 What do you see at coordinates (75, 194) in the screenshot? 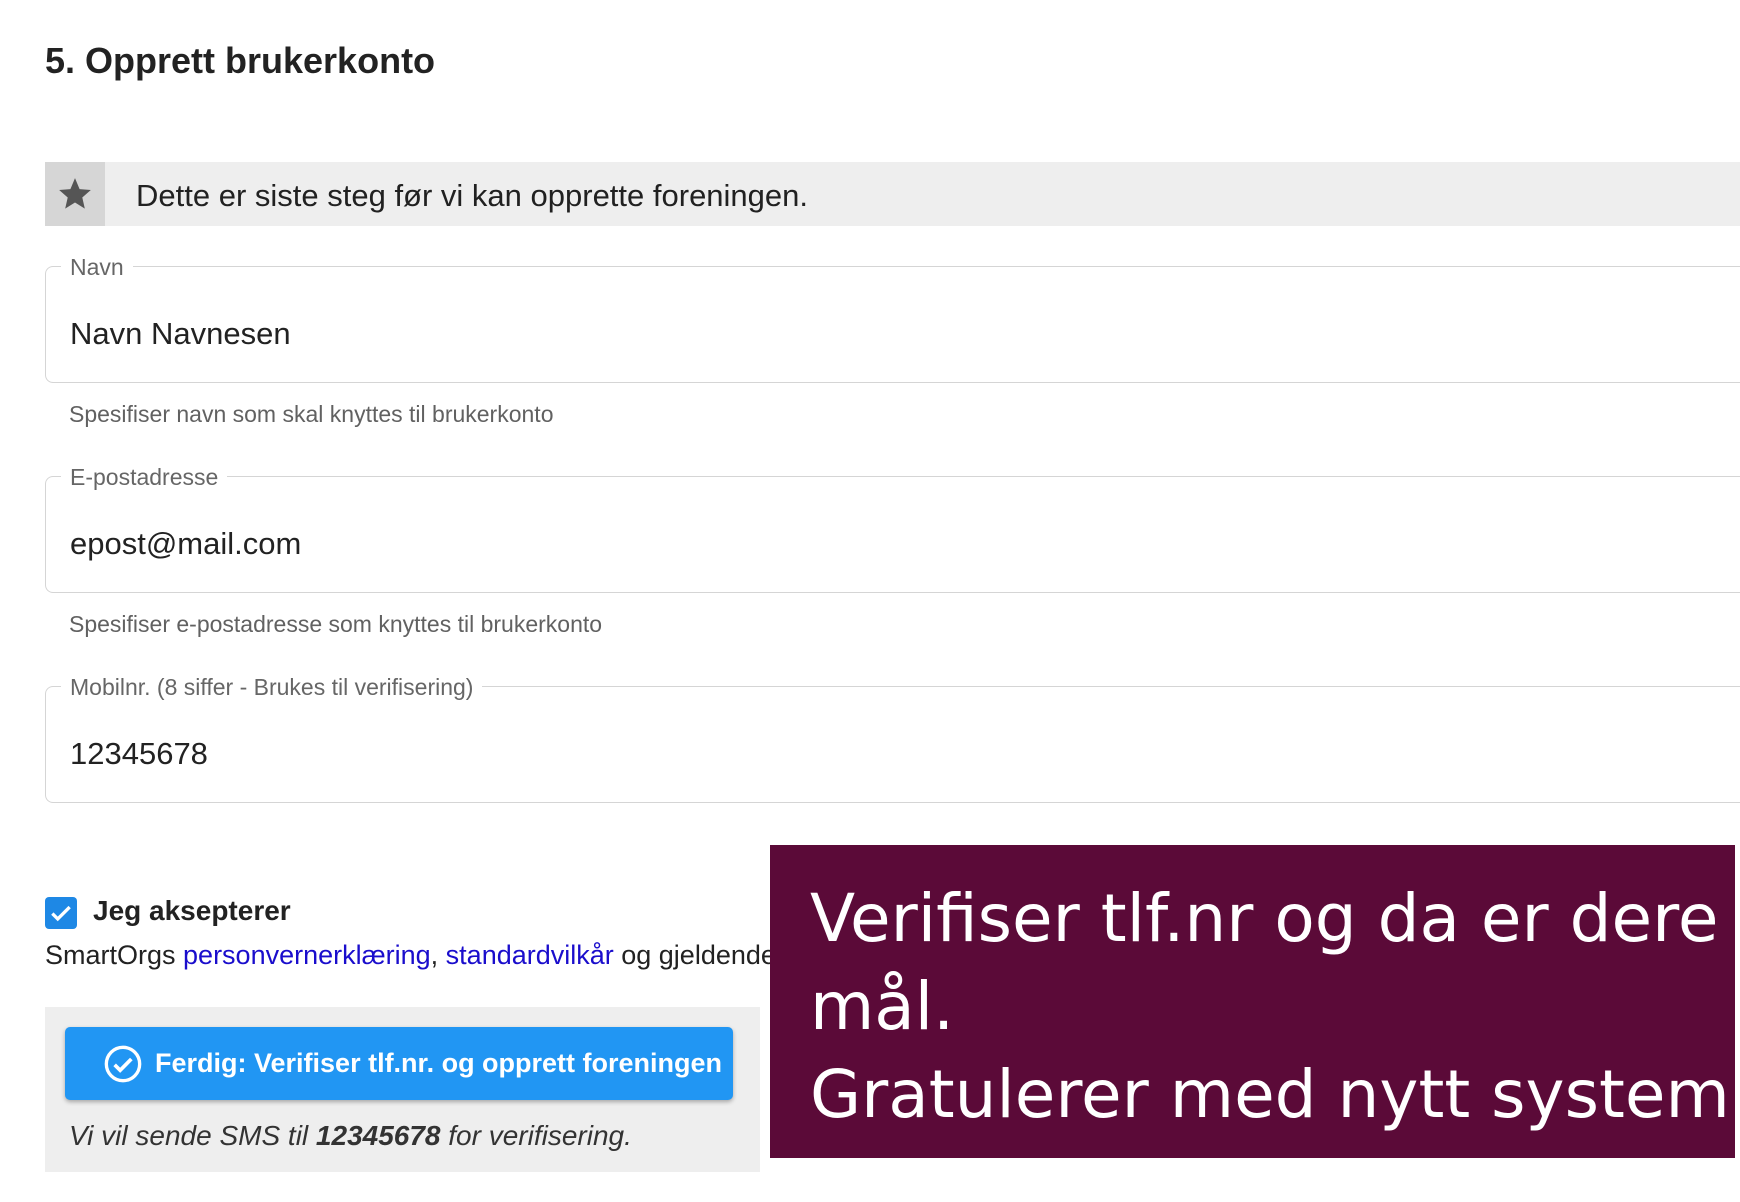
I see `star-icon` at bounding box center [75, 194].